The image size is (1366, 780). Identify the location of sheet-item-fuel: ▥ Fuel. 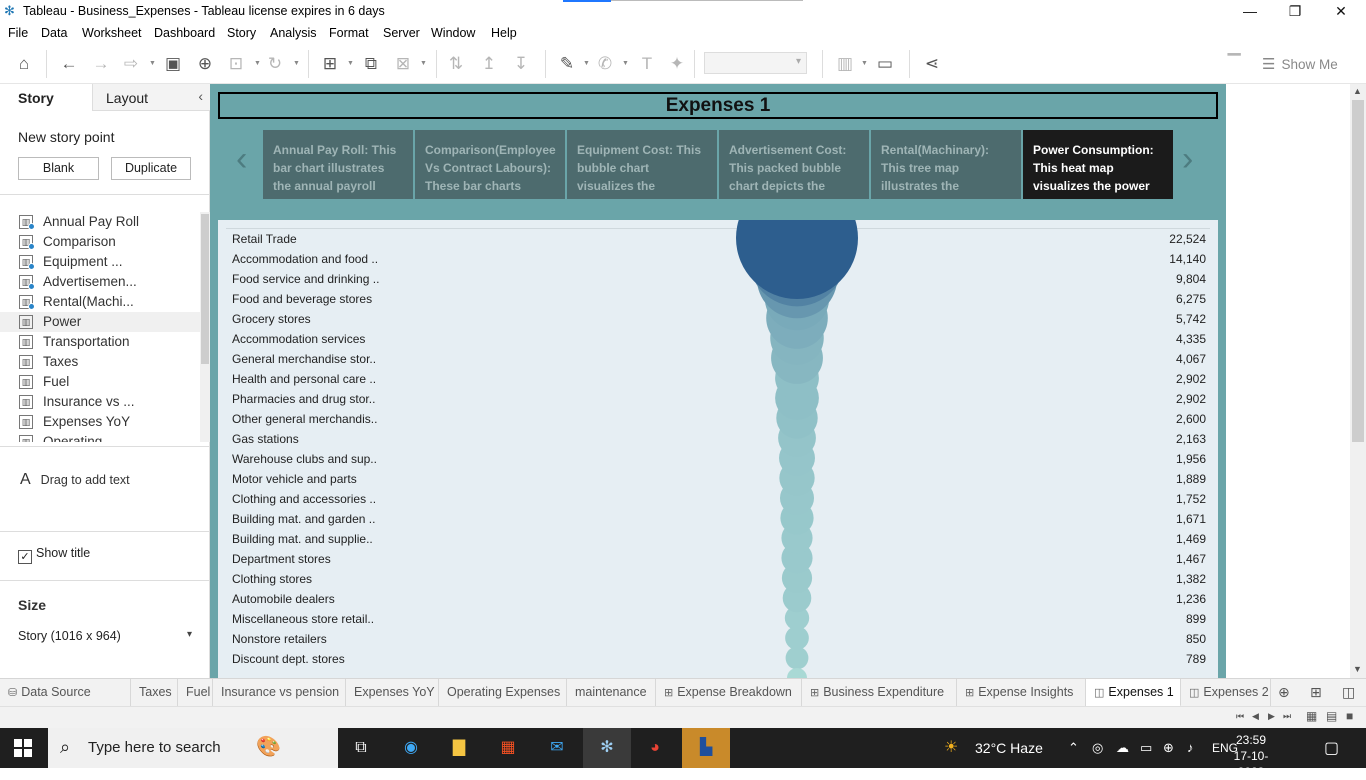
(100, 382).